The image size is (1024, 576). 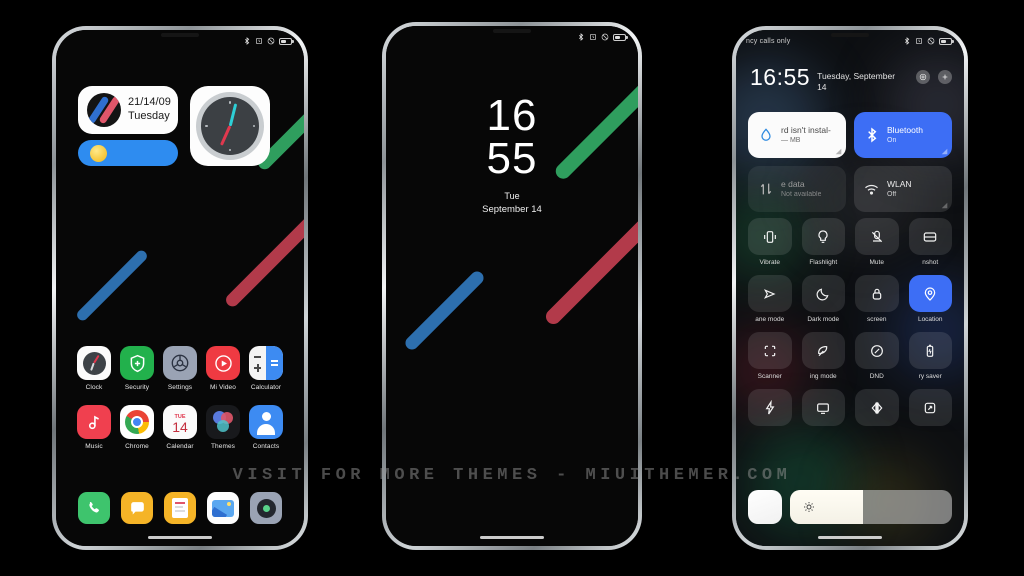 What do you see at coordinates (137, 508) in the screenshot?
I see `message-icon` at bounding box center [137, 508].